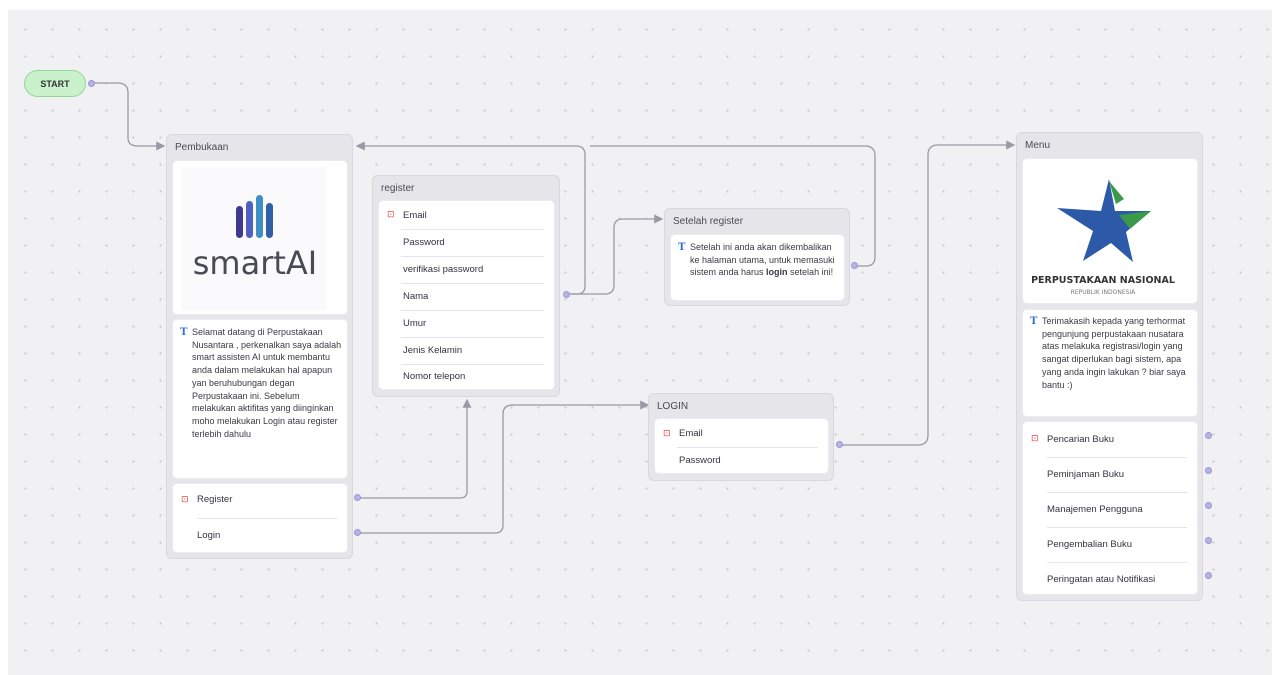 This screenshot has width=1274, height=675. What do you see at coordinates (253, 238) in the screenshot?
I see `smartai-logo: smartAI` at bounding box center [253, 238].